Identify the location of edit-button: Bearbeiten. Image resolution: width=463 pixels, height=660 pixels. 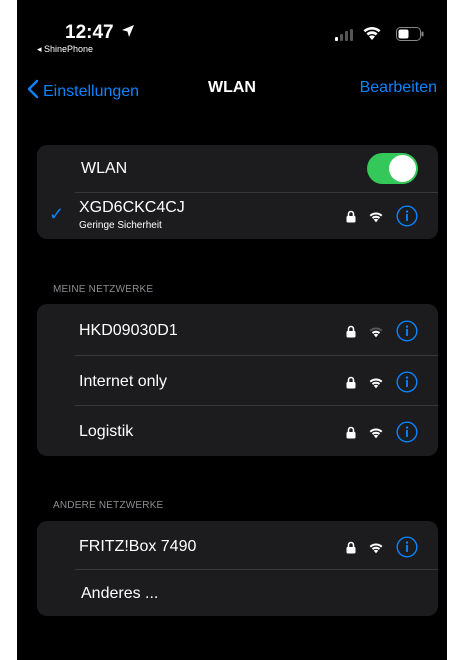
(398, 88).